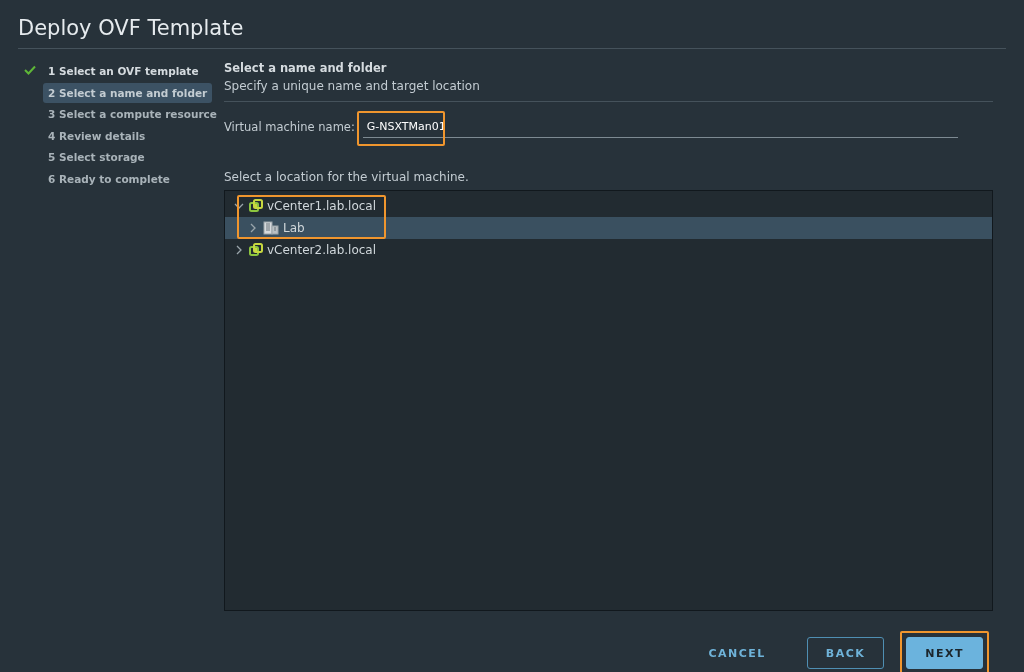 Image resolution: width=1024 pixels, height=672 pixels. I want to click on vm-name-field: G-NSXTMan01, so click(660, 127).